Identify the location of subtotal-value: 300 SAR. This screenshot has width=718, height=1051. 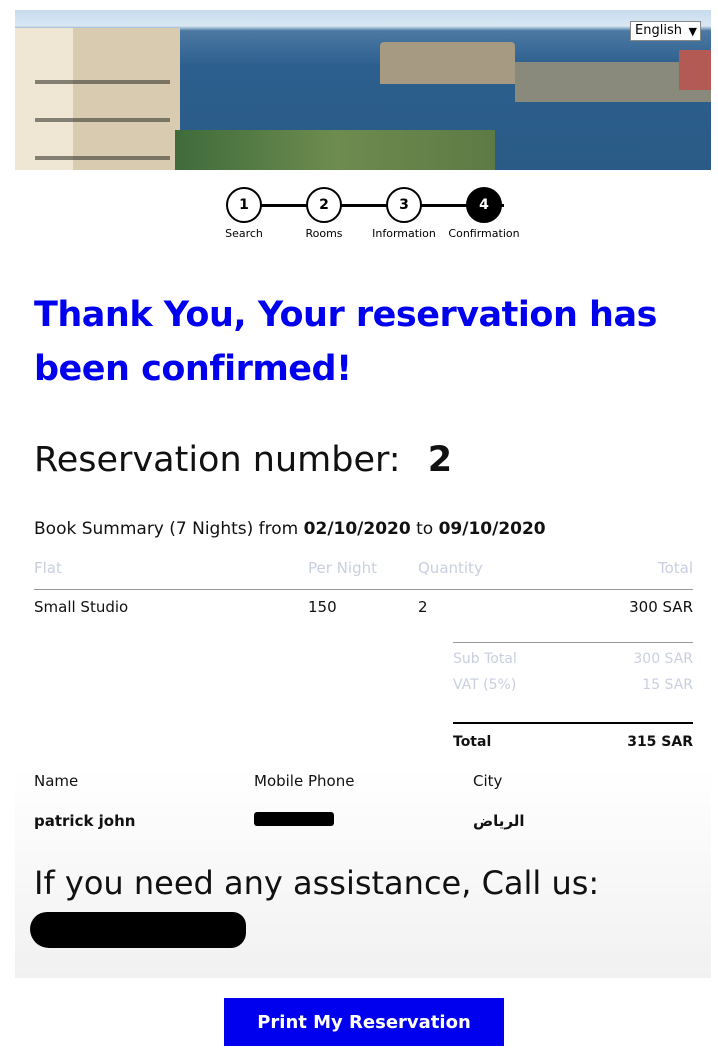
(663, 659).